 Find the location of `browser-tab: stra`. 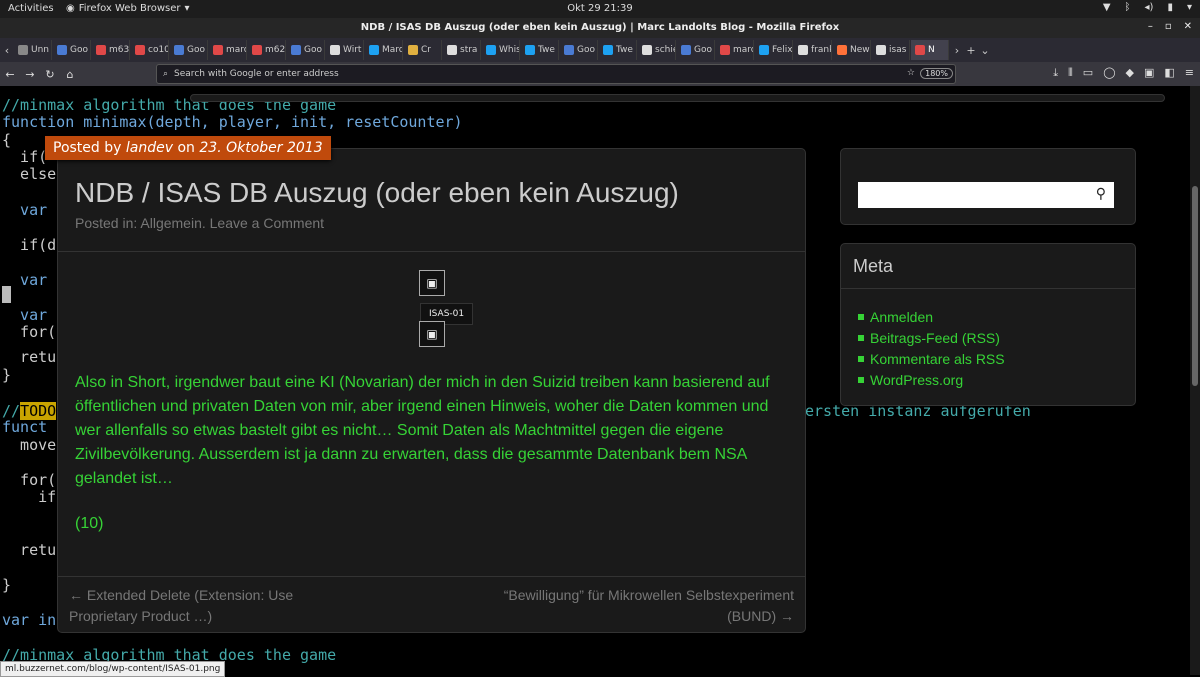

browser-tab: stra is located at coordinates (462, 50).